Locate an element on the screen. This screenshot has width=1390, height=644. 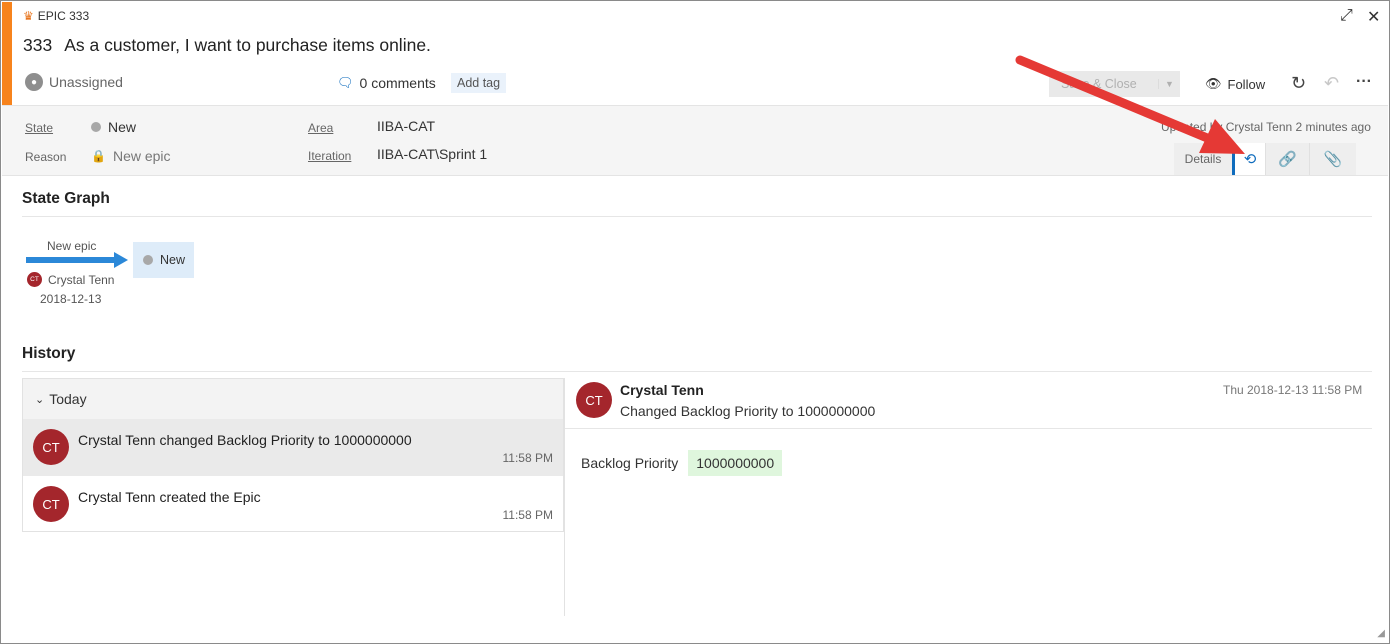
tab-links: 🔗 is located at coordinates (1287, 159).